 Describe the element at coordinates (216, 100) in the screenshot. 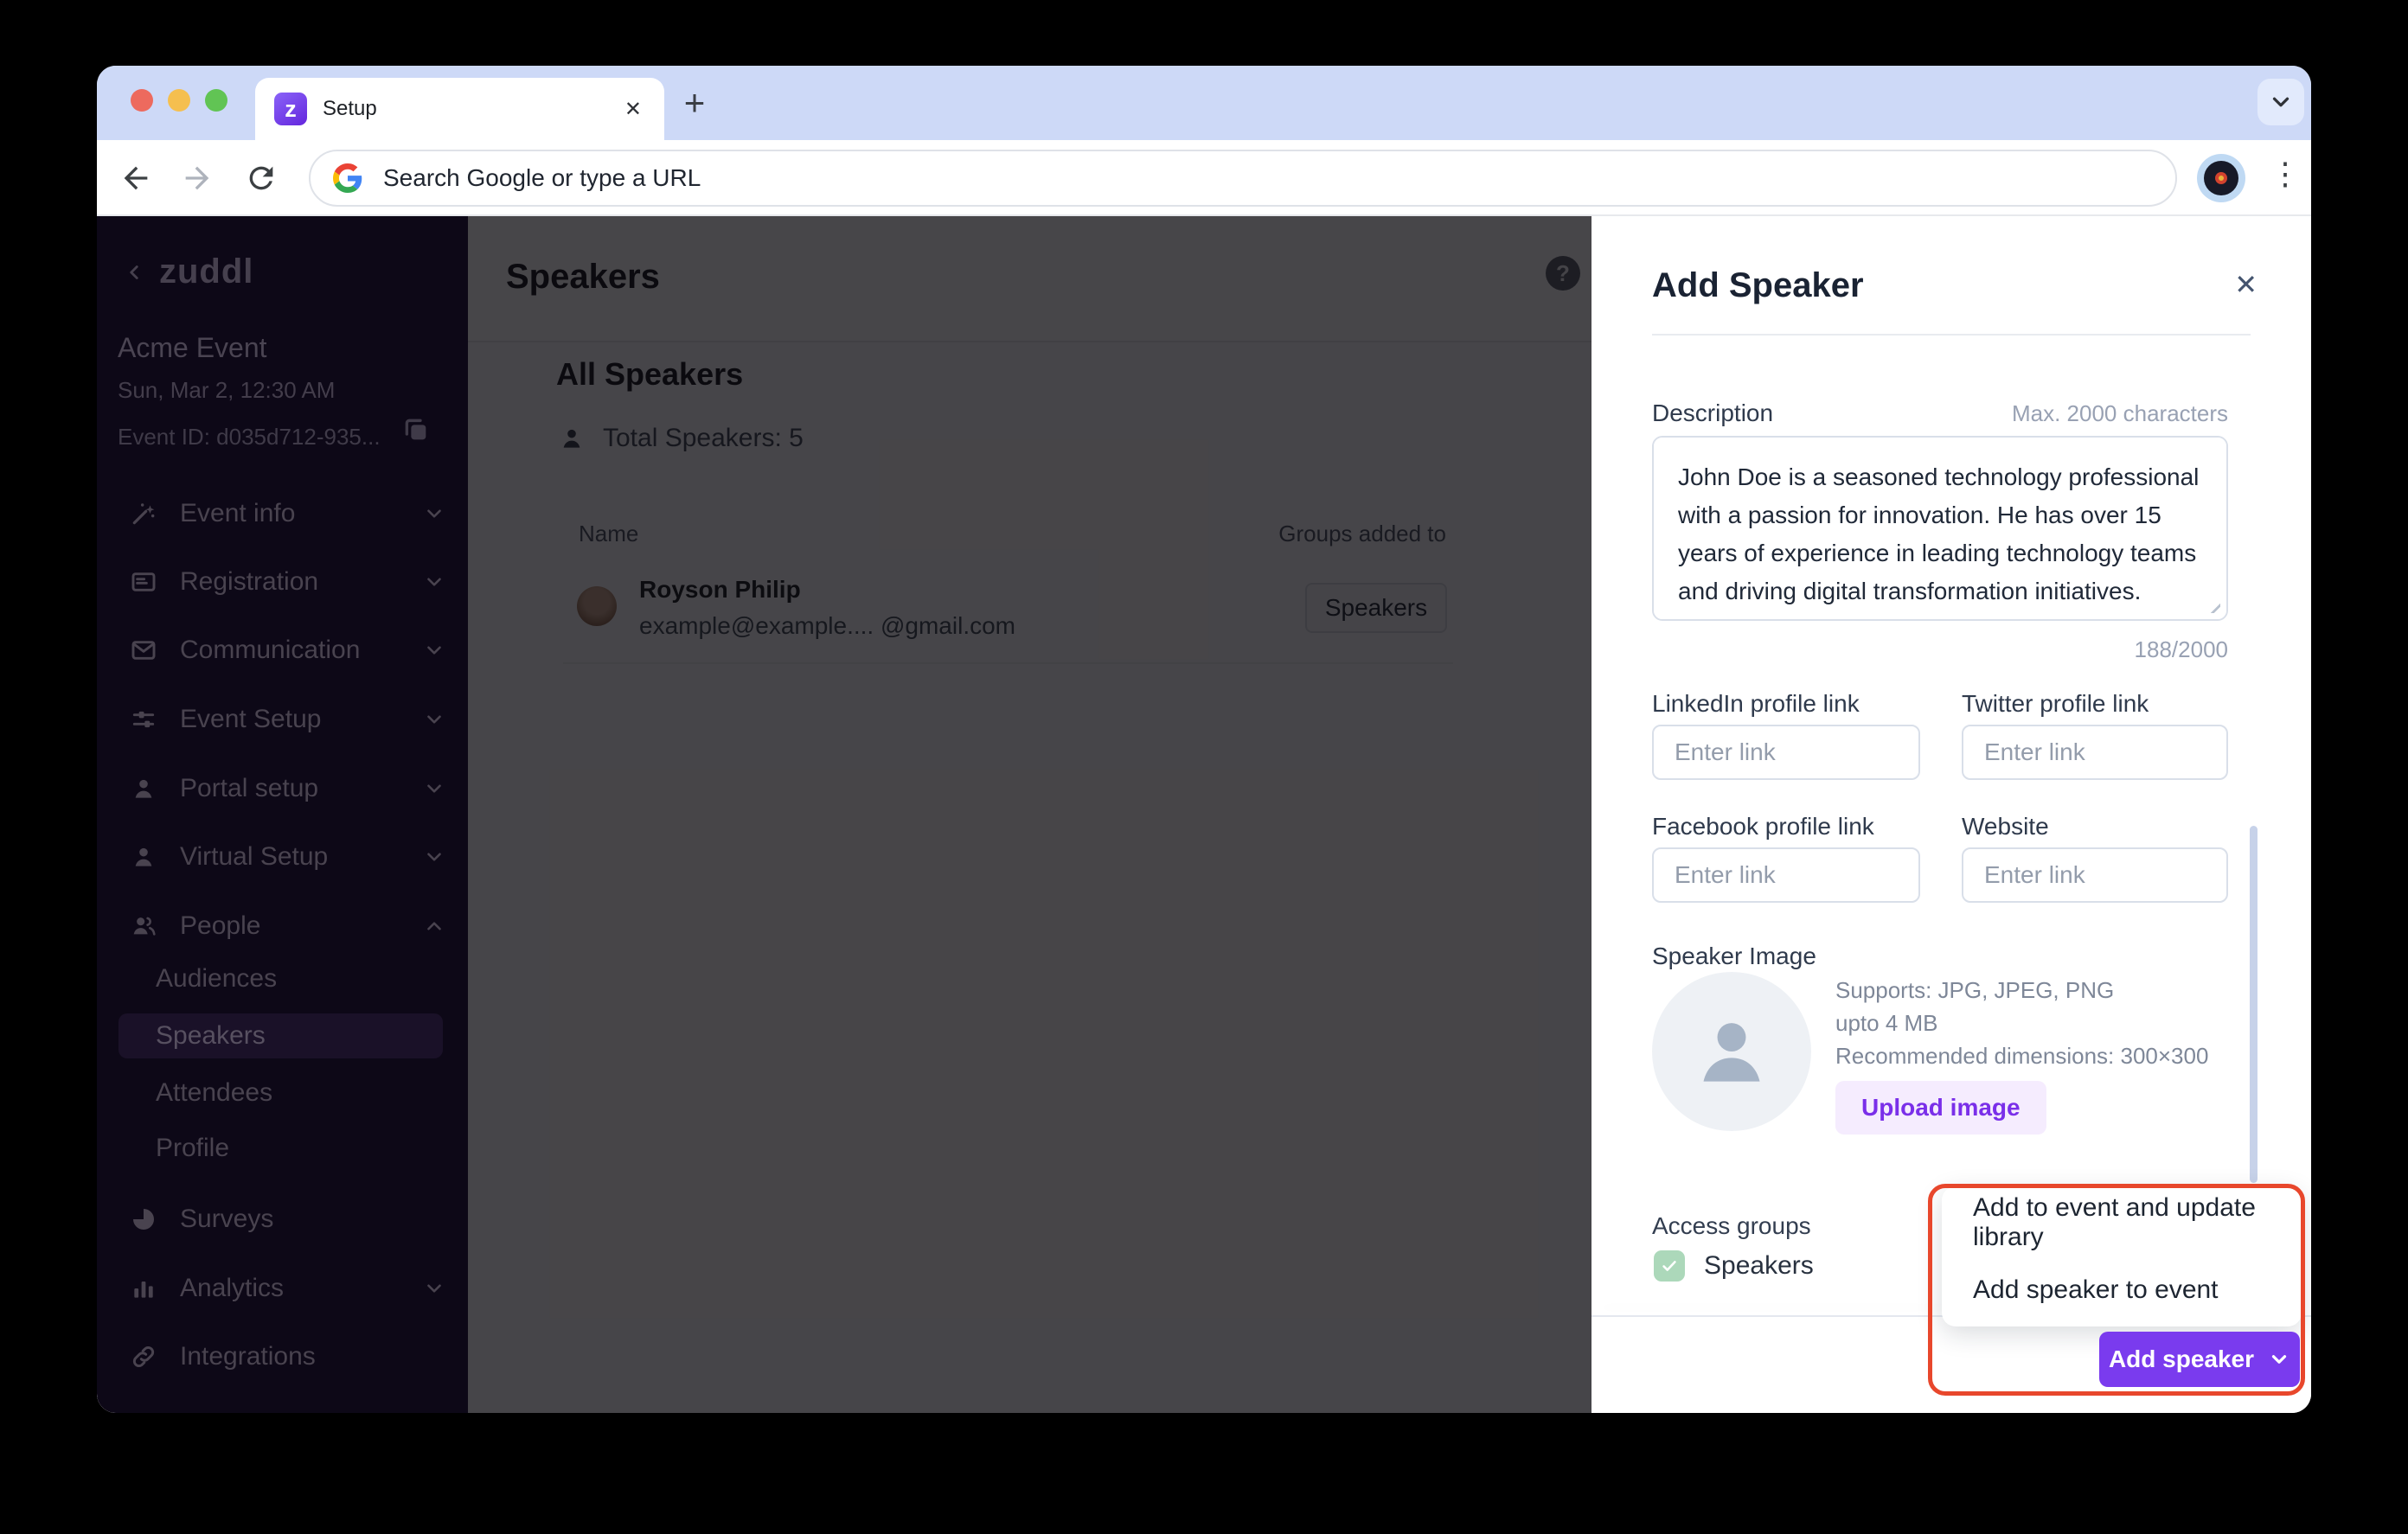

I see `window-zoom-button` at that location.